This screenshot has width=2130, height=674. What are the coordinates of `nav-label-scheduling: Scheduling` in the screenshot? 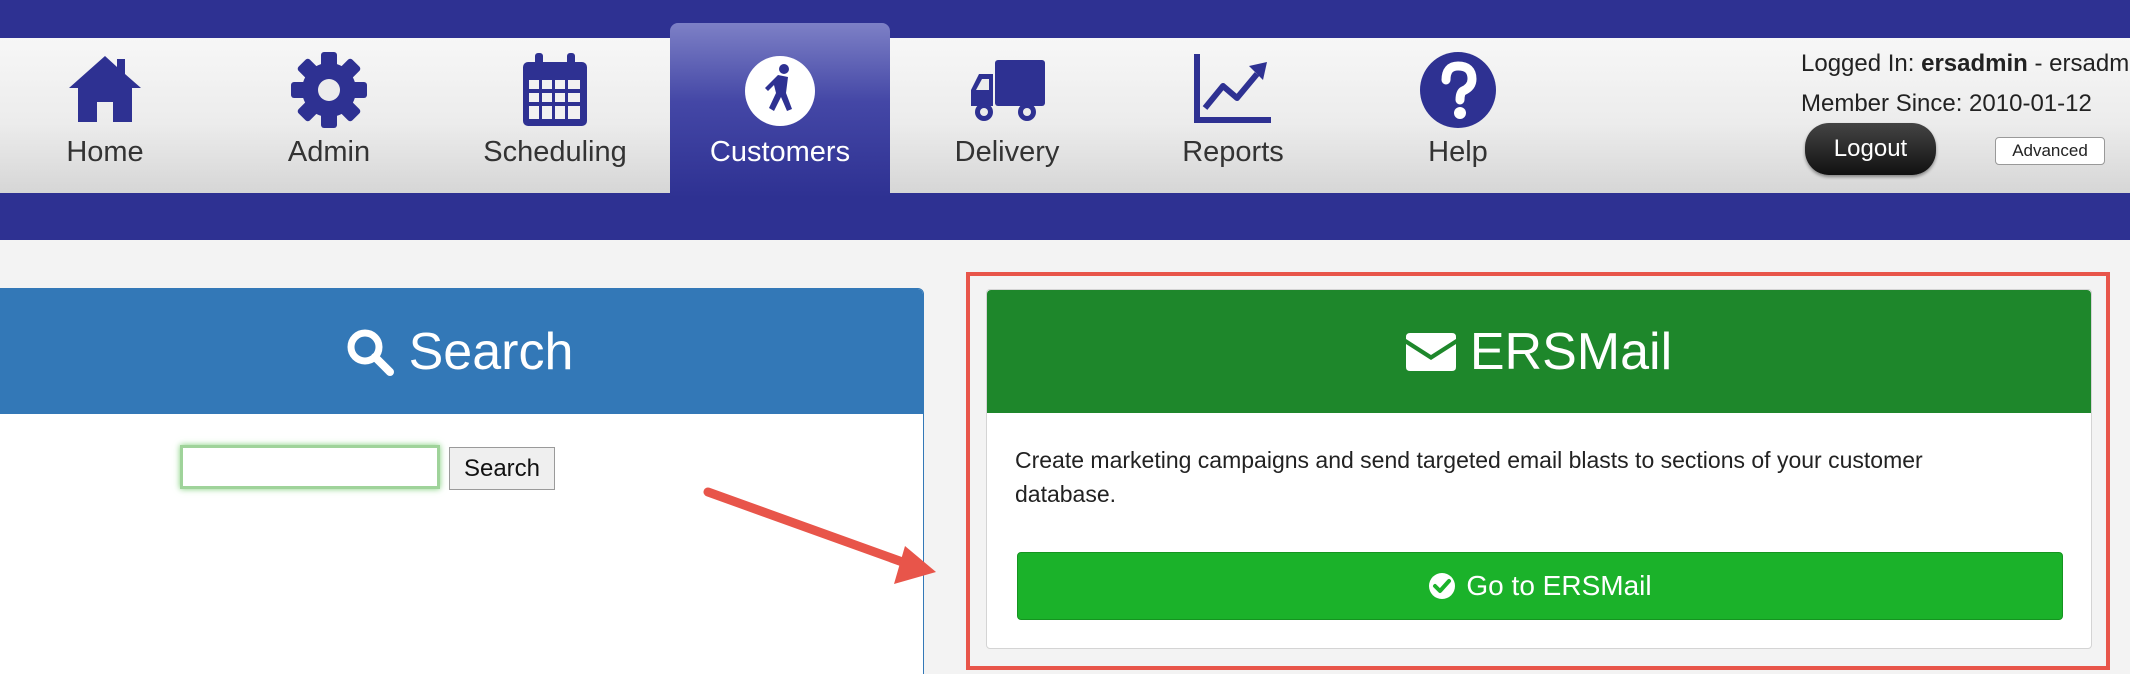 It's located at (555, 152).